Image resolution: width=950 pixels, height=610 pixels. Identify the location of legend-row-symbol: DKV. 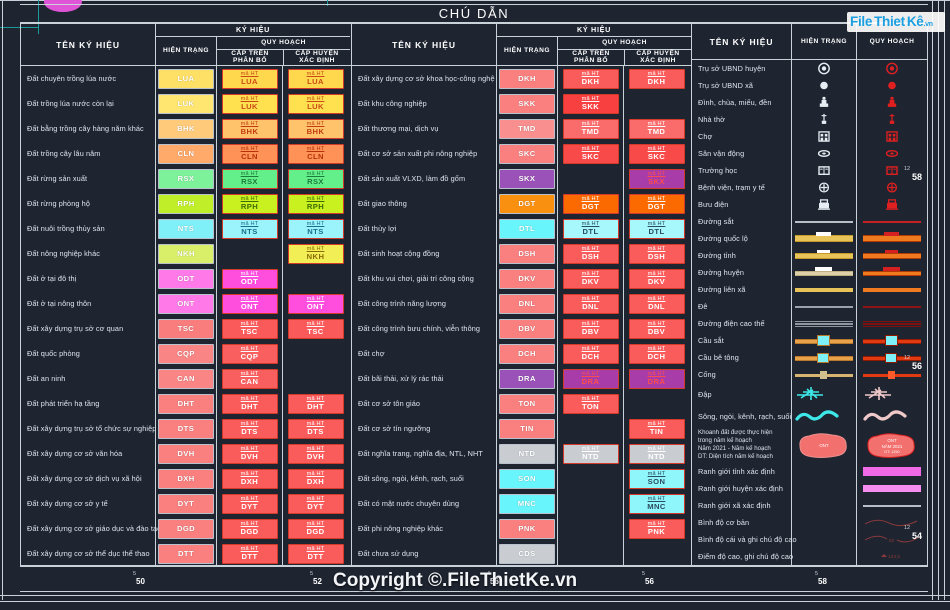
(527, 278).